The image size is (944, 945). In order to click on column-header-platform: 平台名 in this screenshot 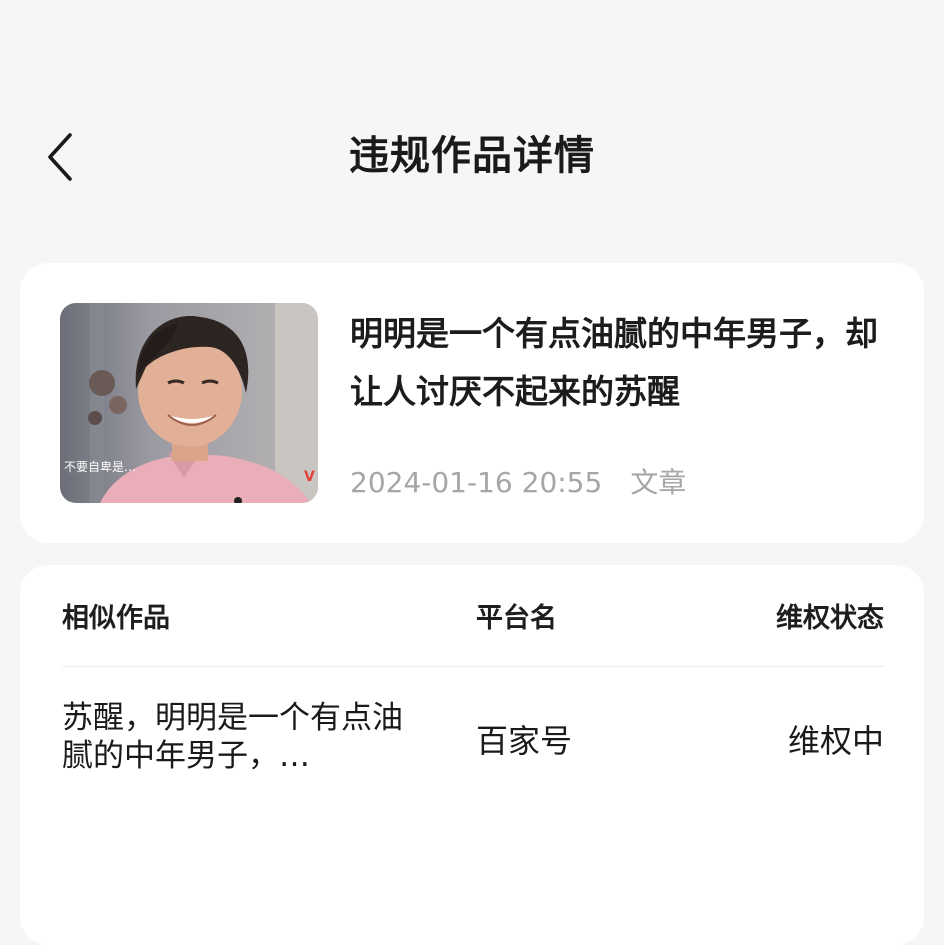, I will do `click(516, 618)`.